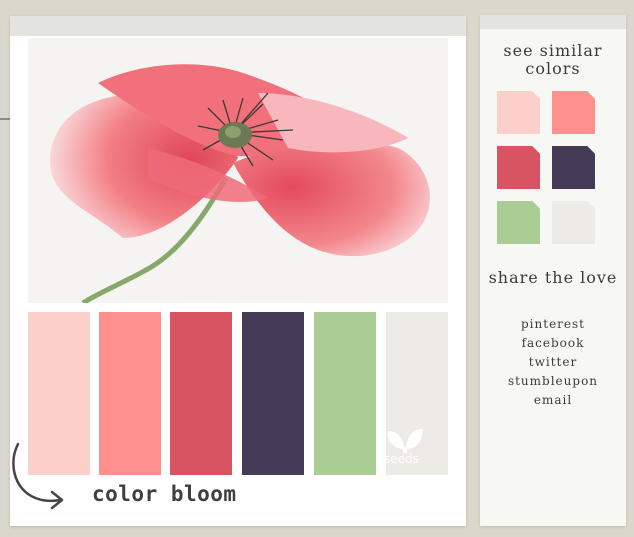 This screenshot has height=537, width=634. I want to click on similar-color-light-gray, so click(573, 222).